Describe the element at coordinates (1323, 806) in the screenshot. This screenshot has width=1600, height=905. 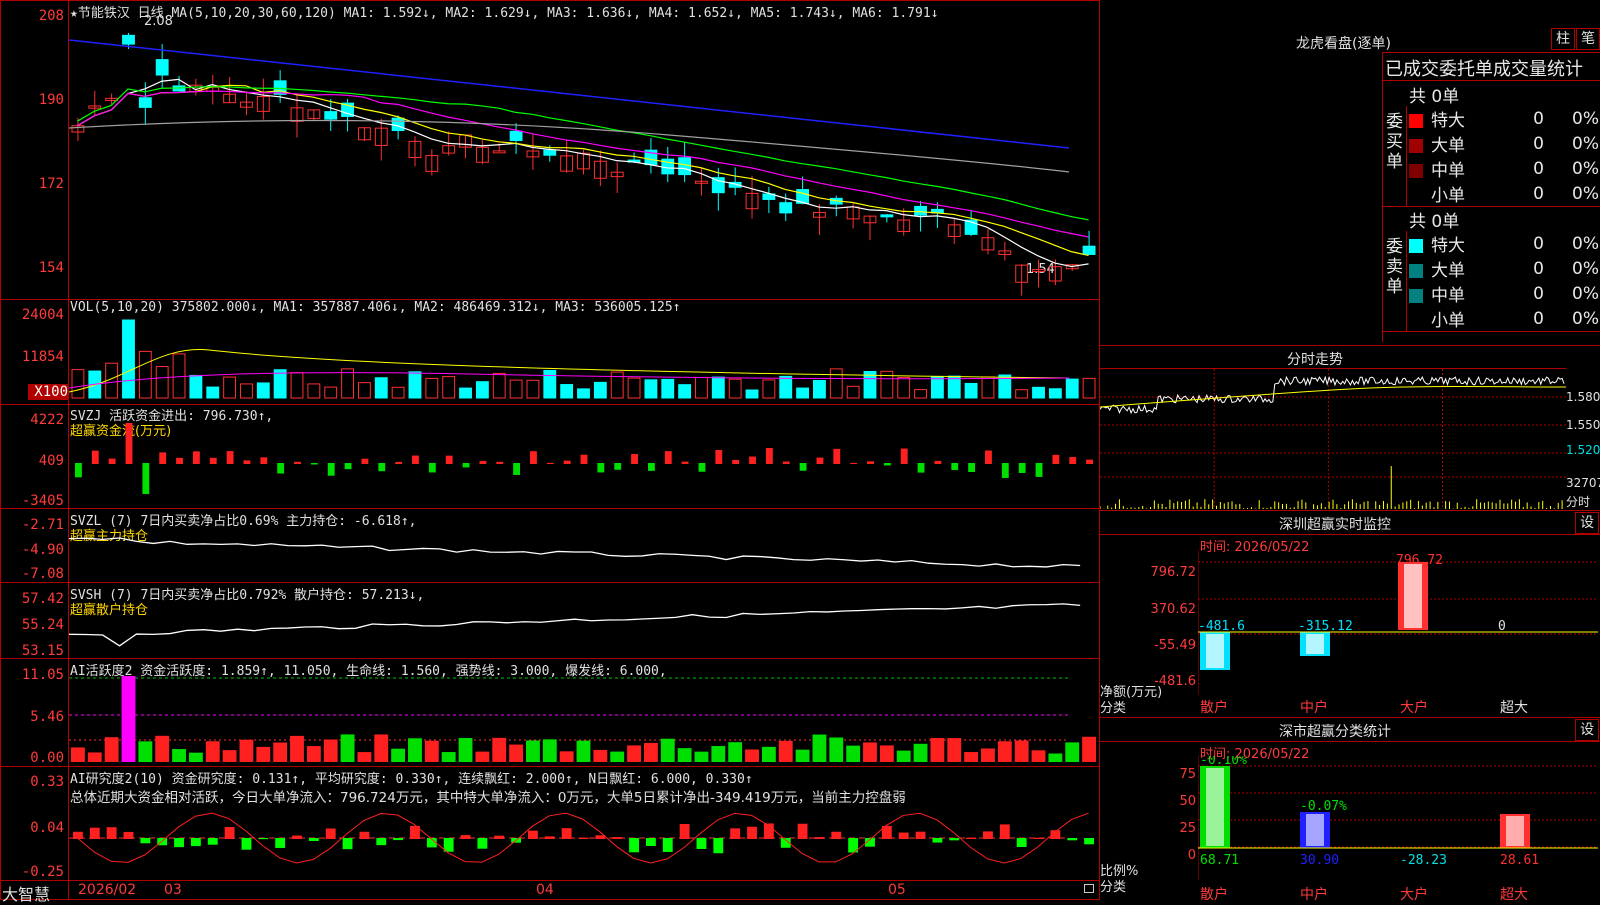
I see `ratio-change: -0.07%` at that location.